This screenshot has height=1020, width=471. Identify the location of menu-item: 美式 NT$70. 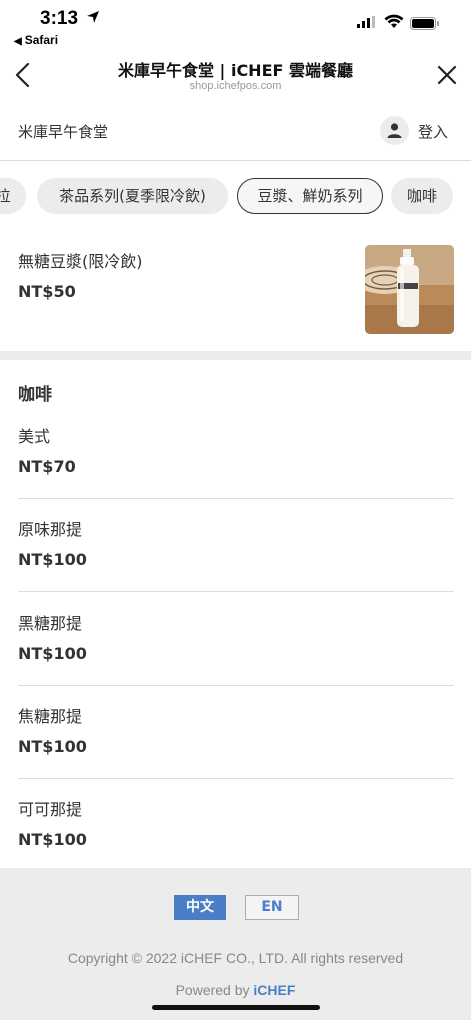
(236, 469).